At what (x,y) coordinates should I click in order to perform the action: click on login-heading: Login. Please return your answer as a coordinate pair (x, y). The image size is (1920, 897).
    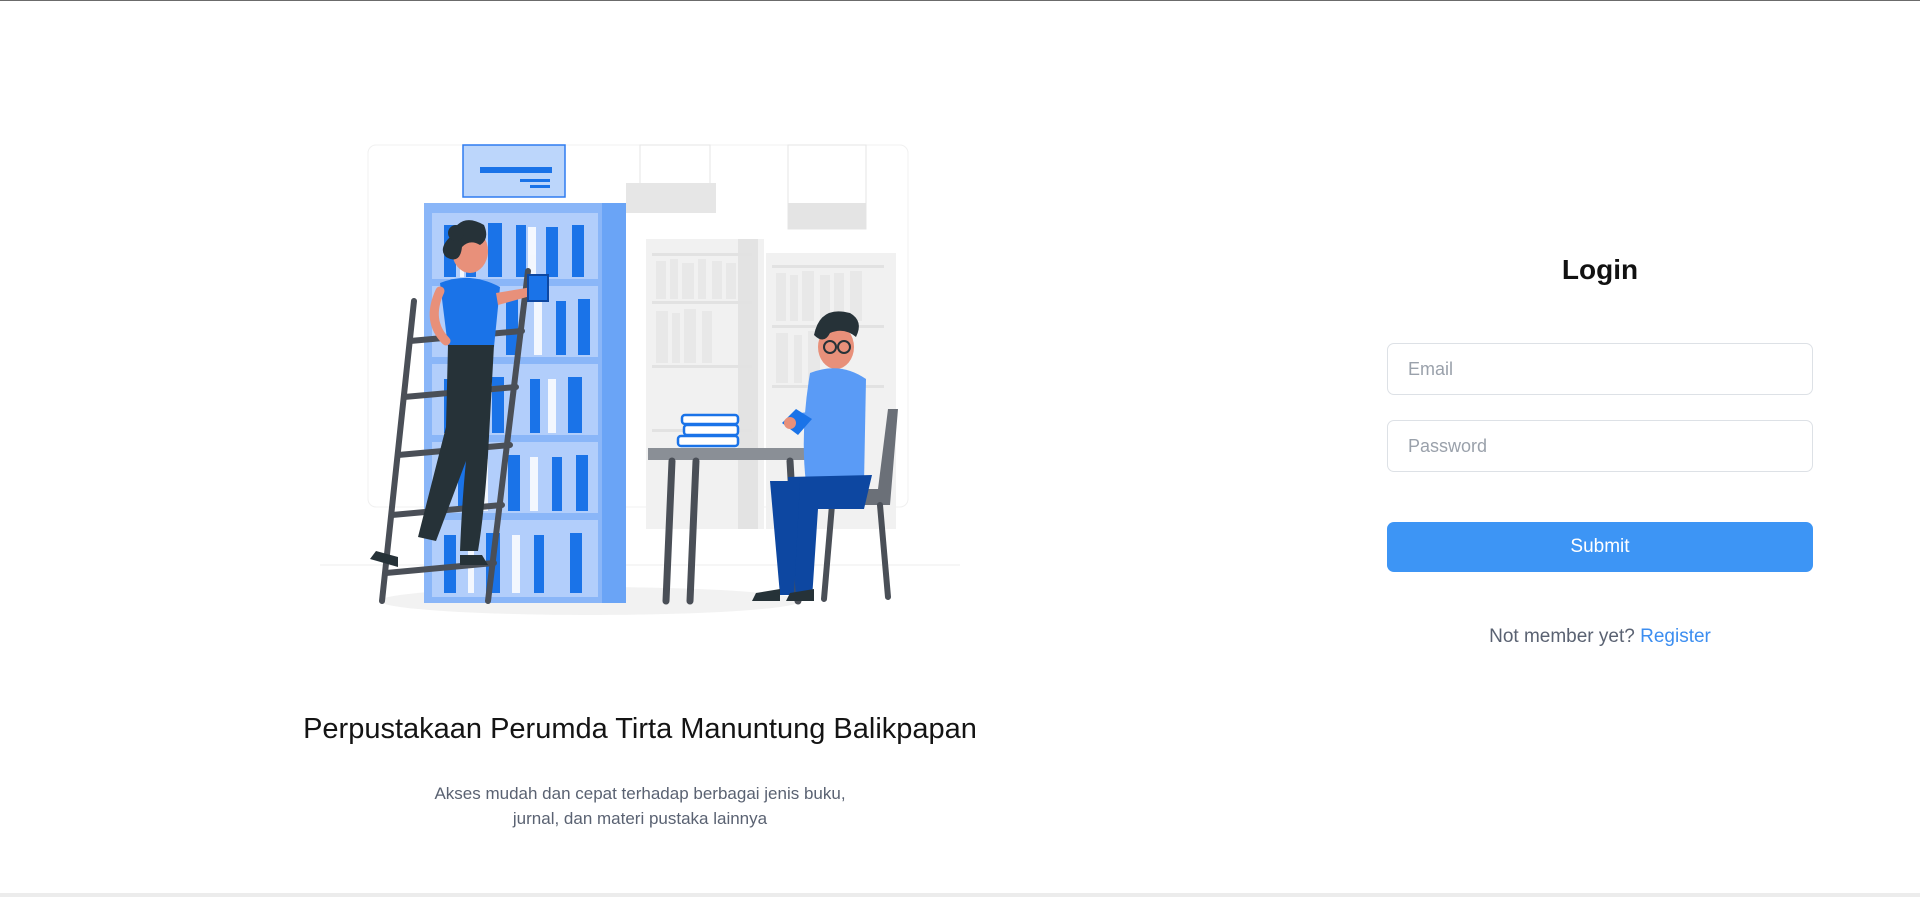
    Looking at the image, I should click on (1600, 269).